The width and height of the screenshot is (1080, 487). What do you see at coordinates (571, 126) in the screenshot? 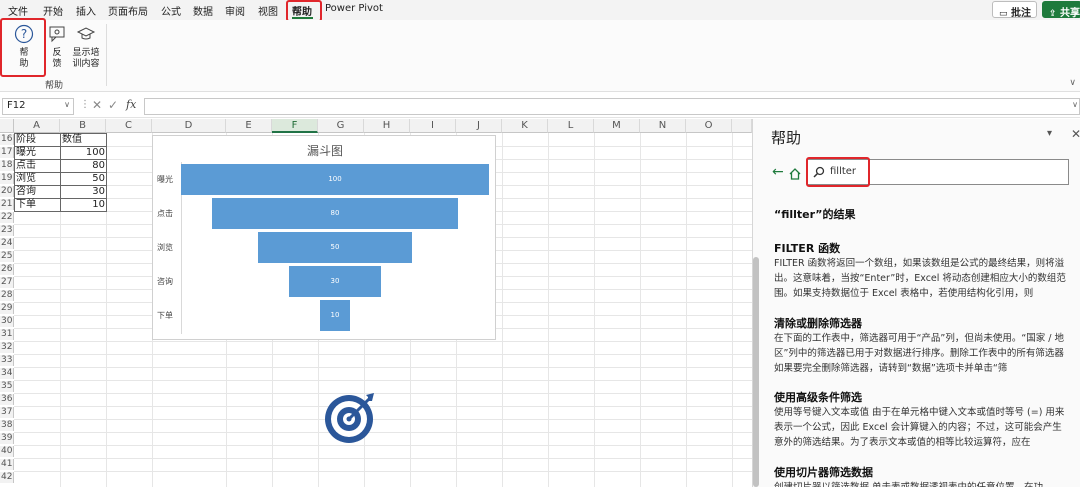
I see `col-header-l: L` at bounding box center [571, 126].